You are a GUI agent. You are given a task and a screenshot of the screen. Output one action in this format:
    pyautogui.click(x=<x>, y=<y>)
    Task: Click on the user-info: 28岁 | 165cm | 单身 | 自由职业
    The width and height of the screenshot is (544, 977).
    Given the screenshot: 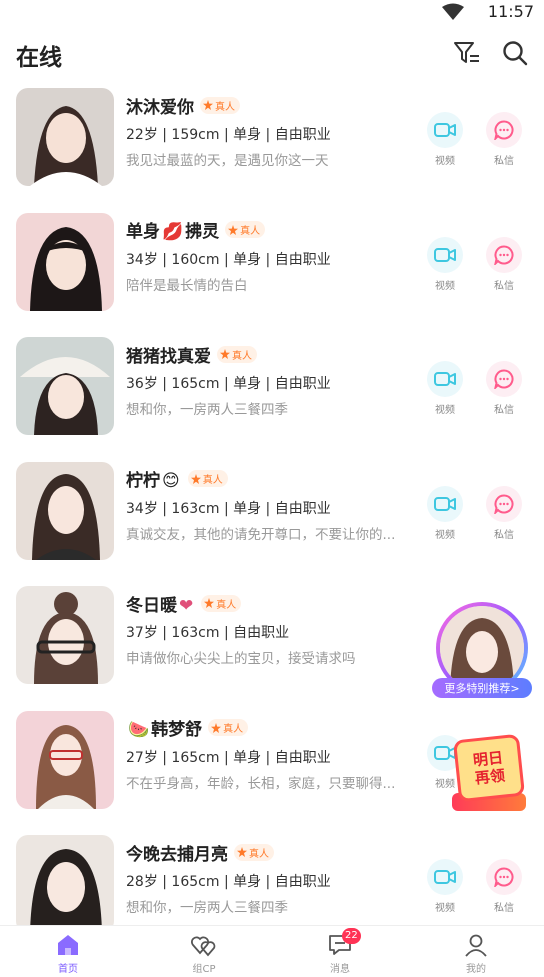 What is the action you would take?
    pyautogui.click(x=228, y=882)
    